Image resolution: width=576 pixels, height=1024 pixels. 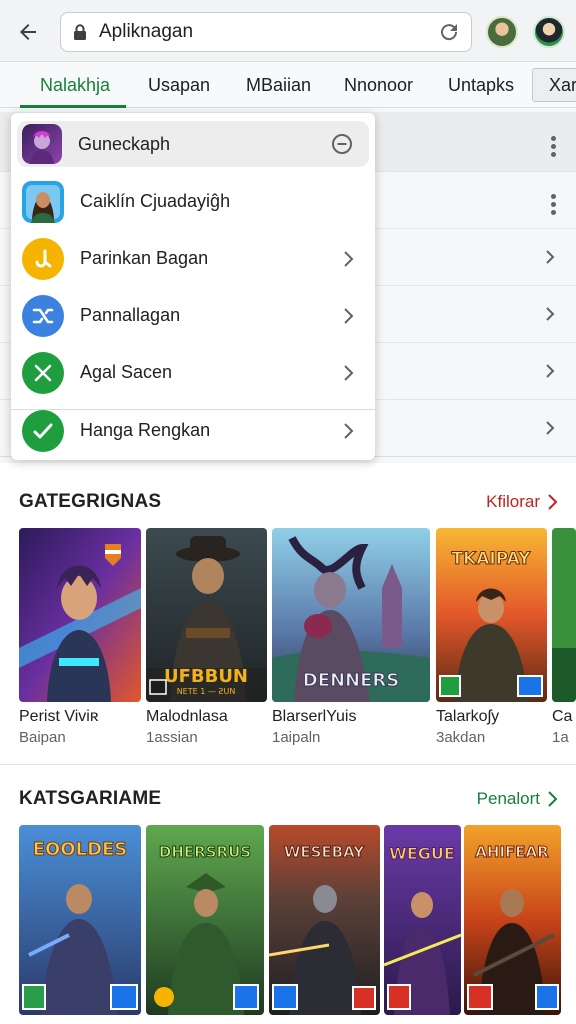 I want to click on game-title: Malodnlasa, so click(x=187, y=716).